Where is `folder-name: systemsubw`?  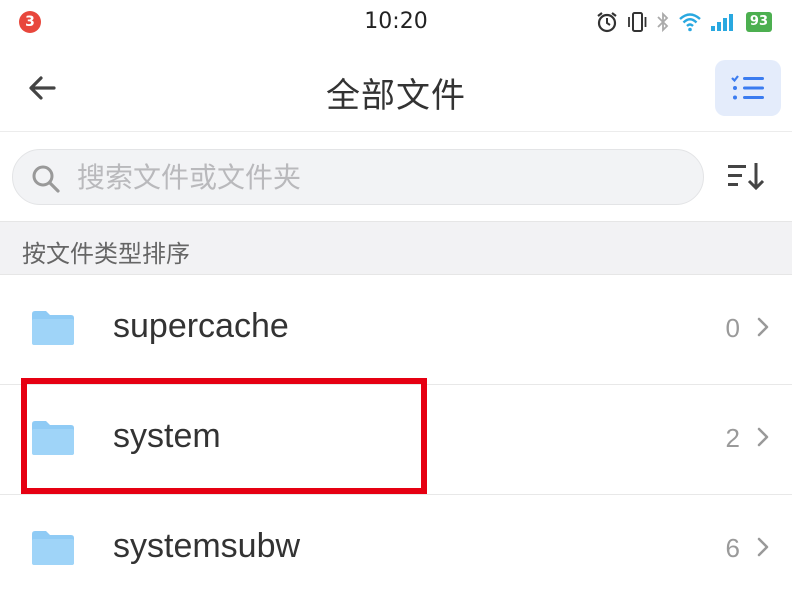 folder-name: systemsubw is located at coordinates (207, 546).